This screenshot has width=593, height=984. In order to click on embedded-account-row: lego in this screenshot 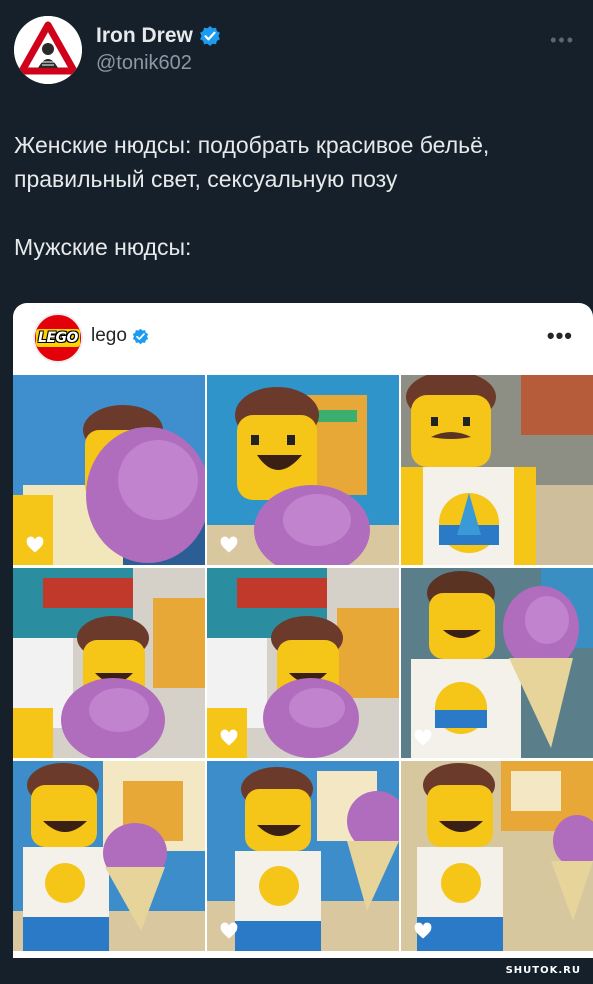, I will do `click(120, 336)`.